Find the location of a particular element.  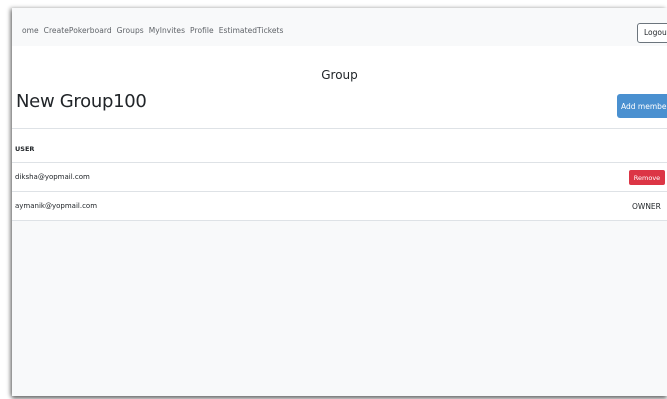

nav-link-create-pokerboard: CreatePokerboard is located at coordinates (78, 30).